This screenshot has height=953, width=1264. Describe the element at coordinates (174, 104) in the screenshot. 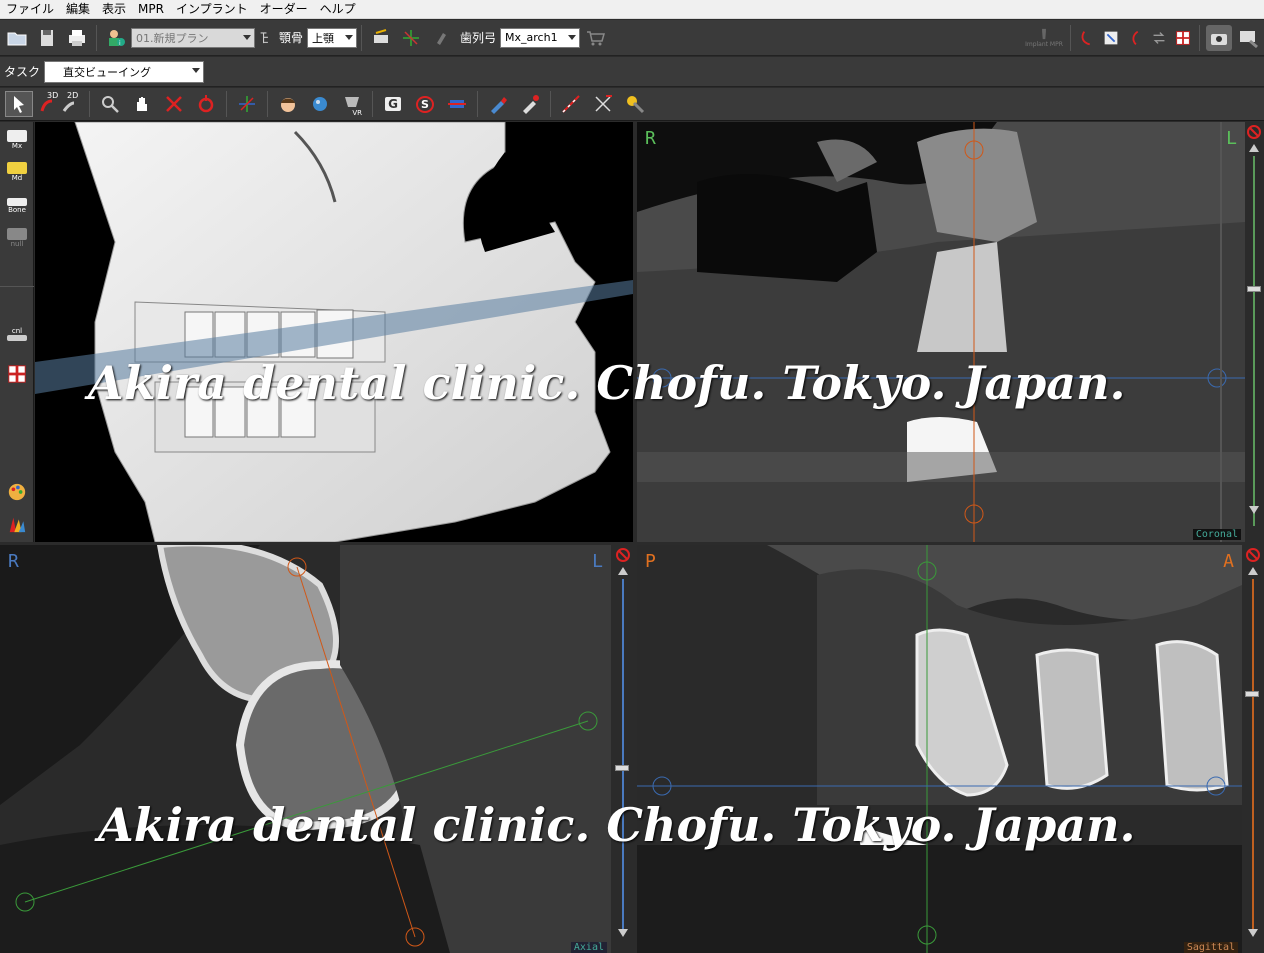

I see `fit-button` at that location.